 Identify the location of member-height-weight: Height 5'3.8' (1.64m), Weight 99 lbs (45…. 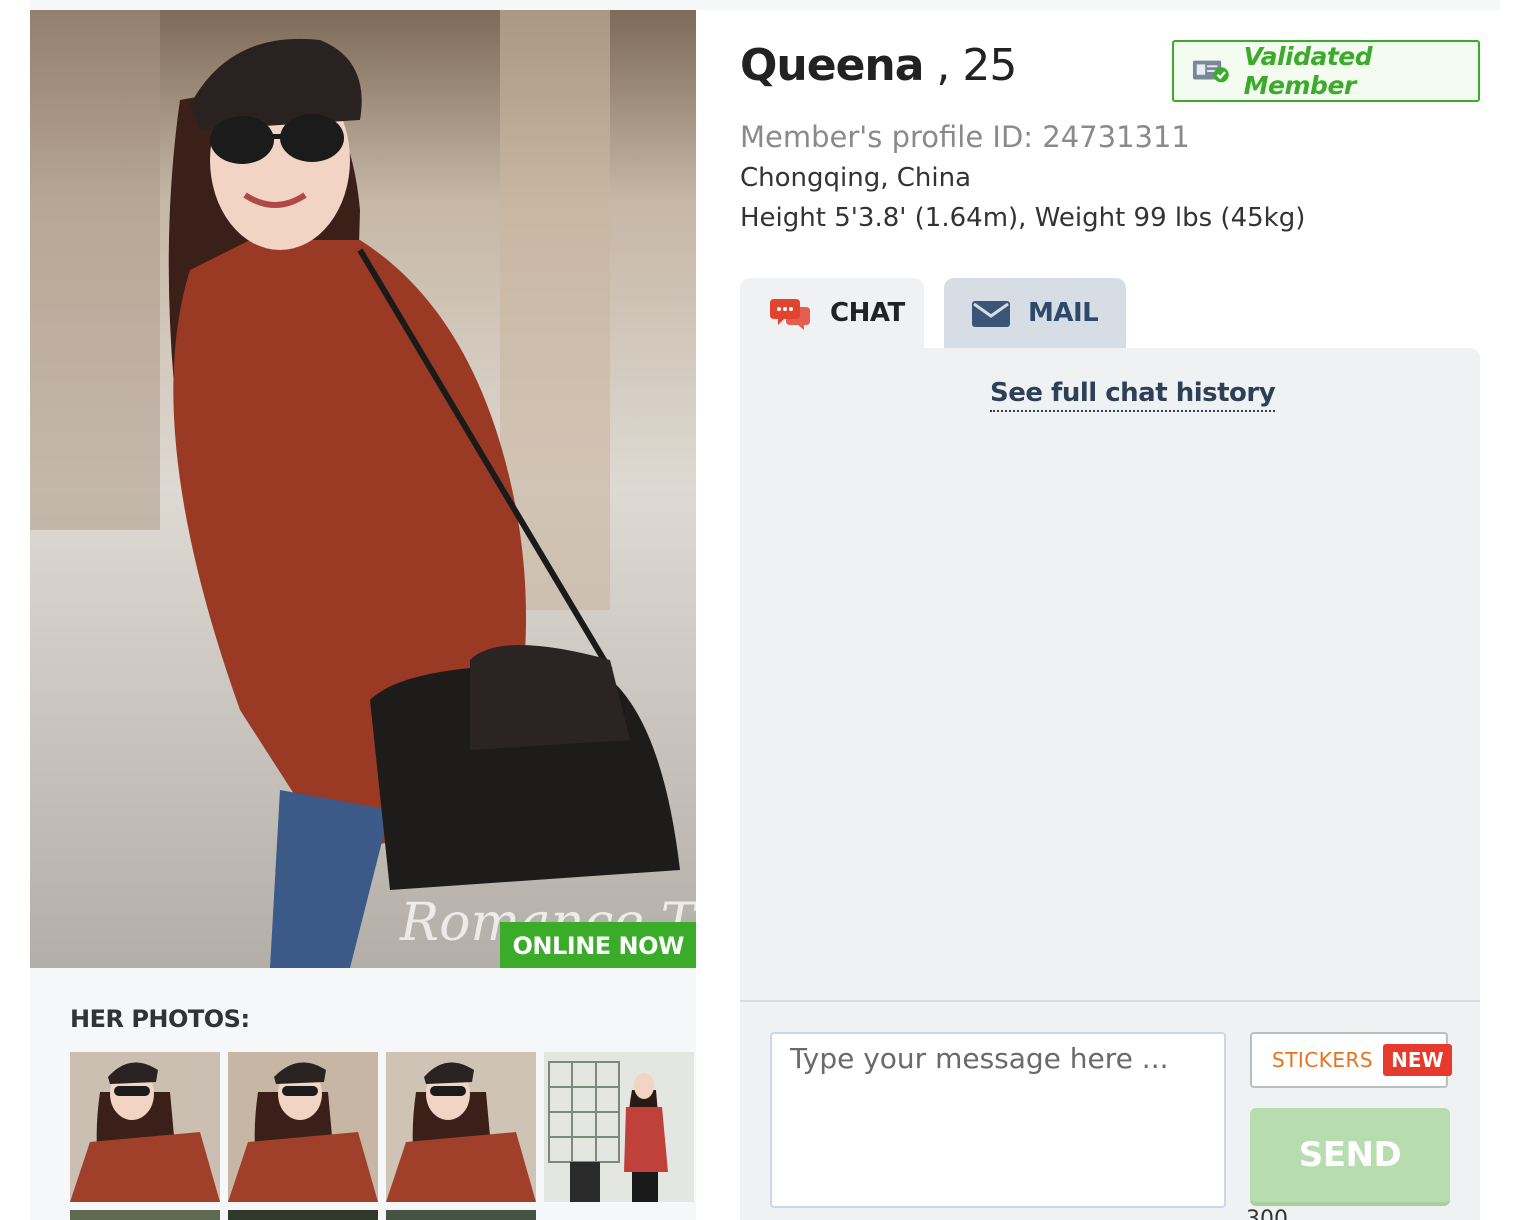
(1023, 218).